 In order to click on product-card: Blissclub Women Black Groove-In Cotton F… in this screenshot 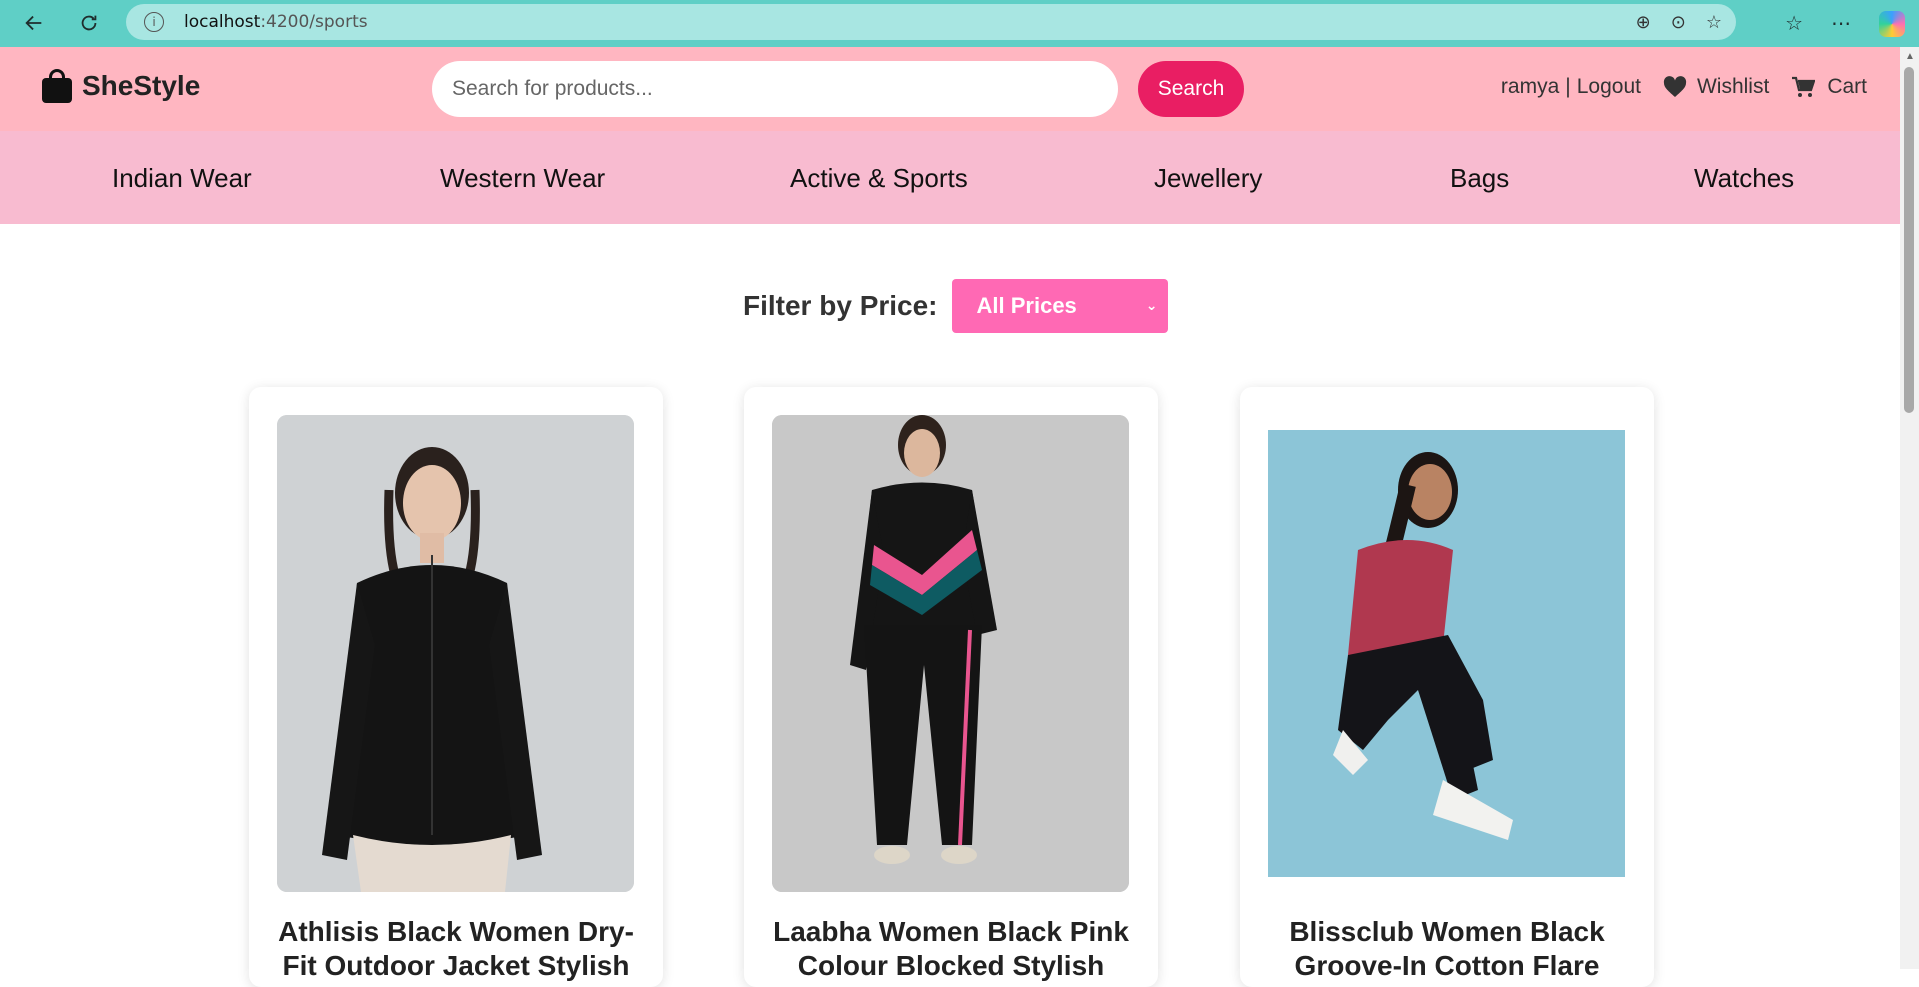, I will do `click(1447, 687)`.